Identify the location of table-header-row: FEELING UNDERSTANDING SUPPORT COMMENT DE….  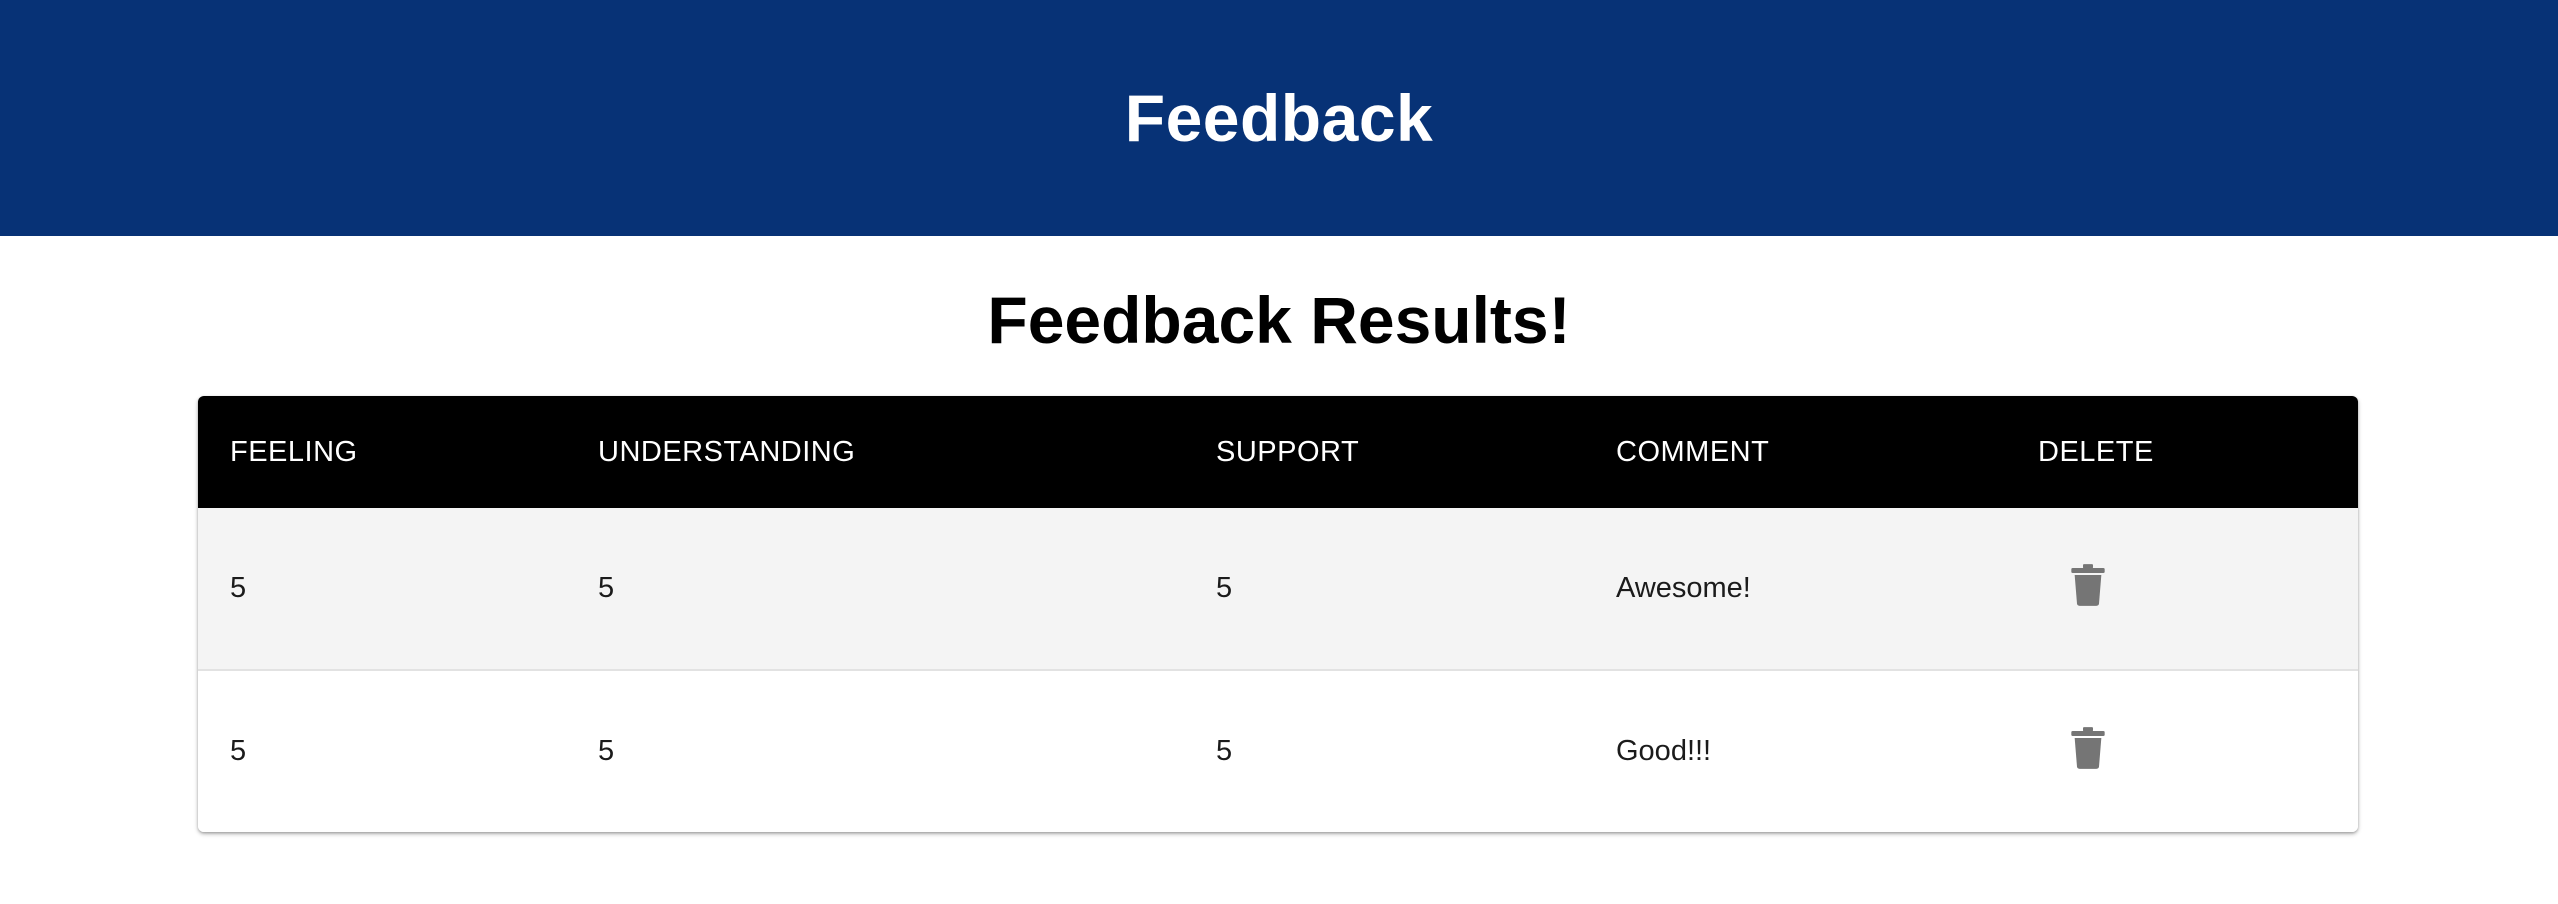
(1278, 452).